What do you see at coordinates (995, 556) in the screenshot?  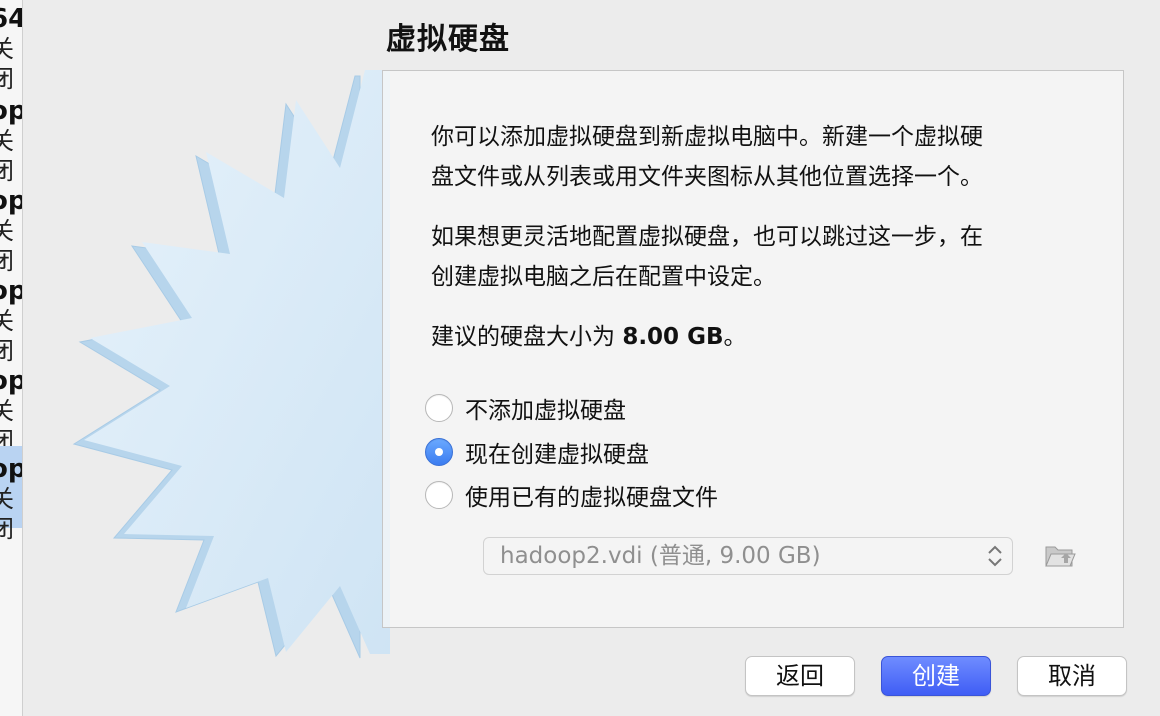 I see `up-down-chevron-icon` at bounding box center [995, 556].